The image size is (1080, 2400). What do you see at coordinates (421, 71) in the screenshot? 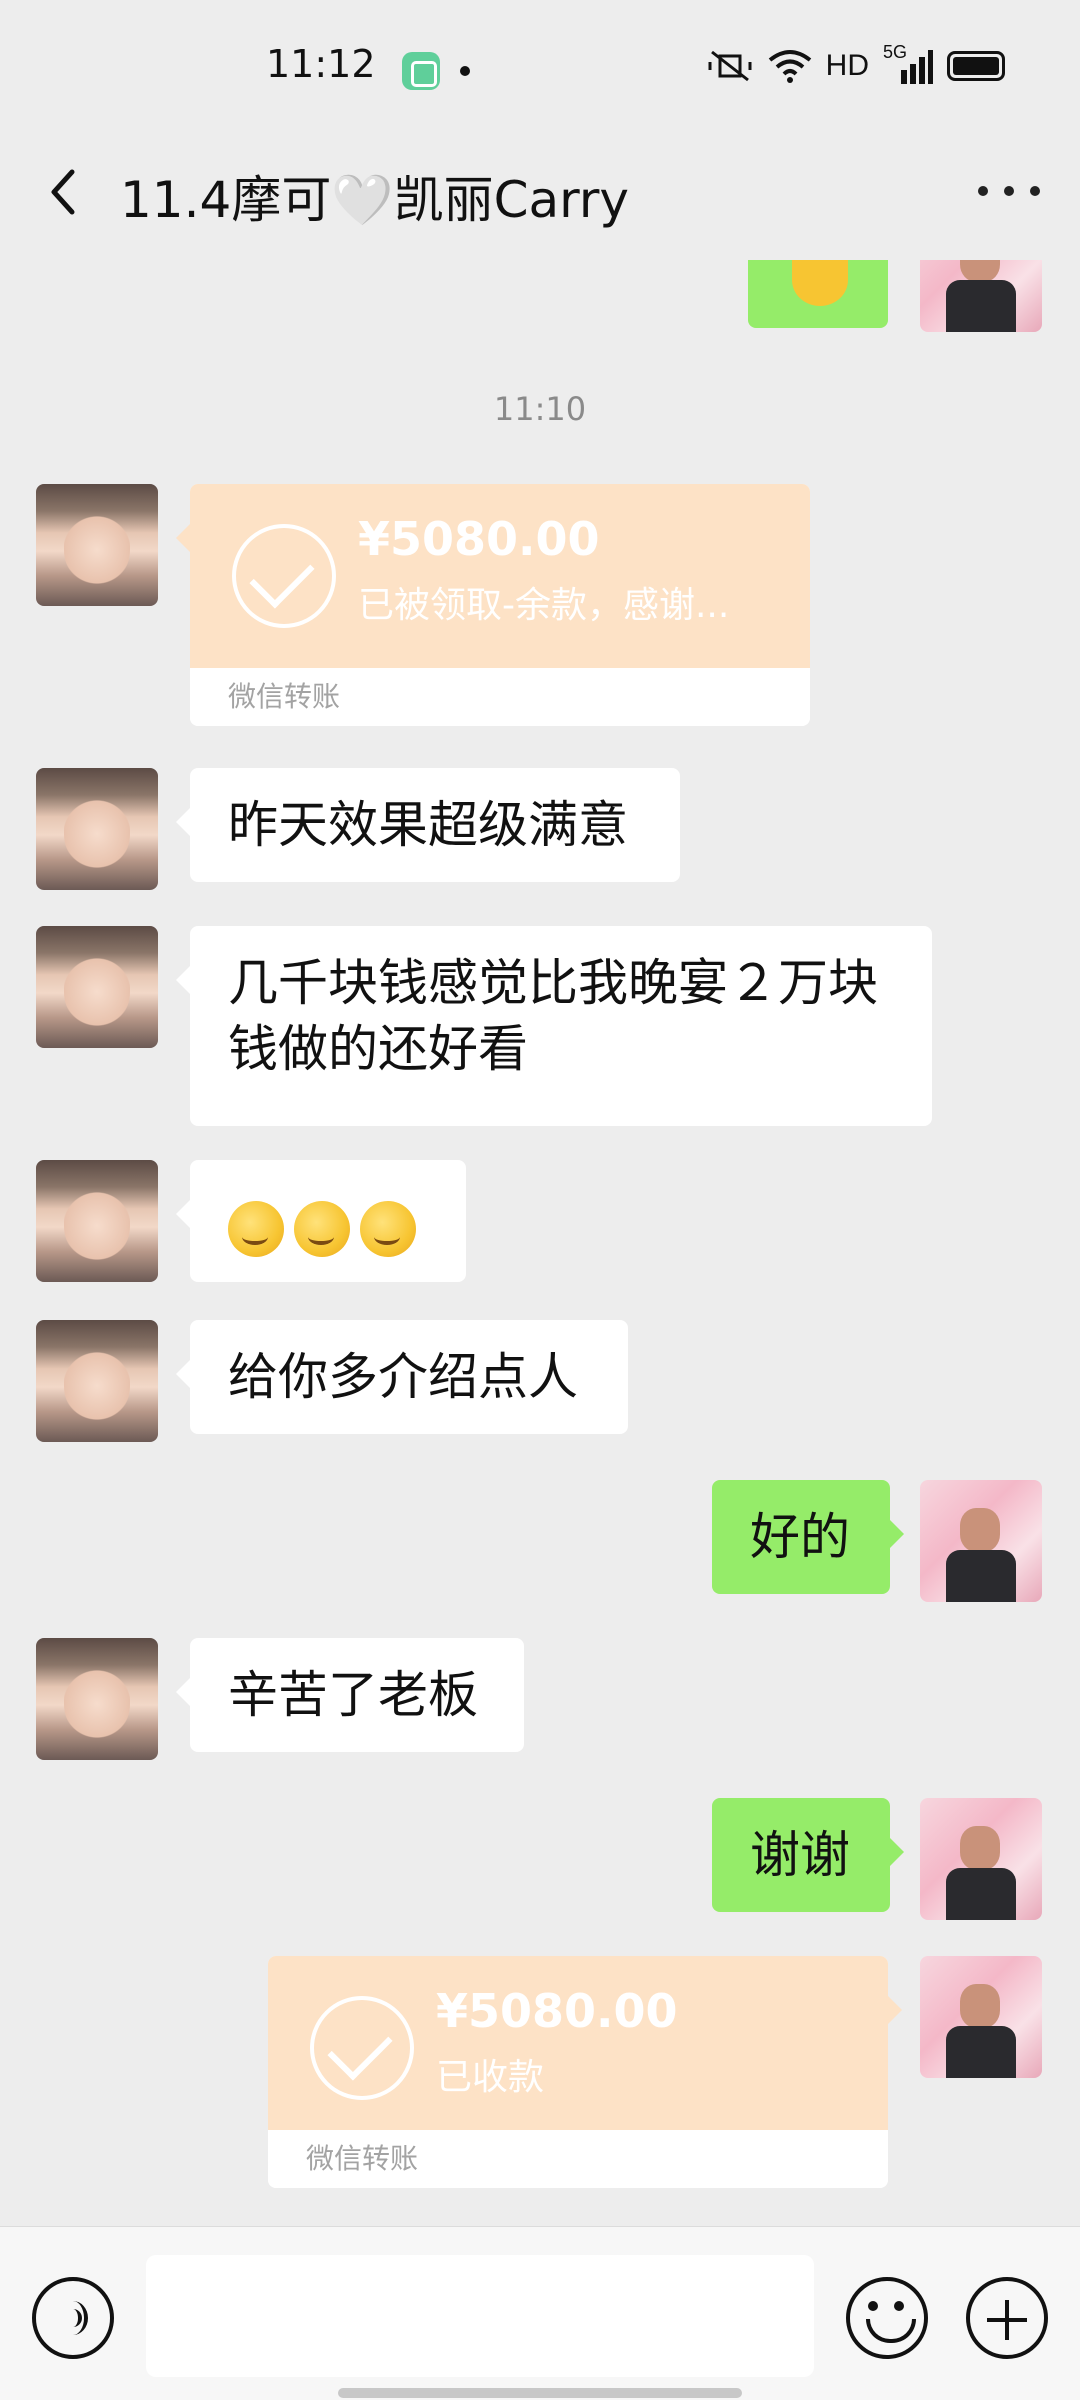
I see `app-notification-icon` at bounding box center [421, 71].